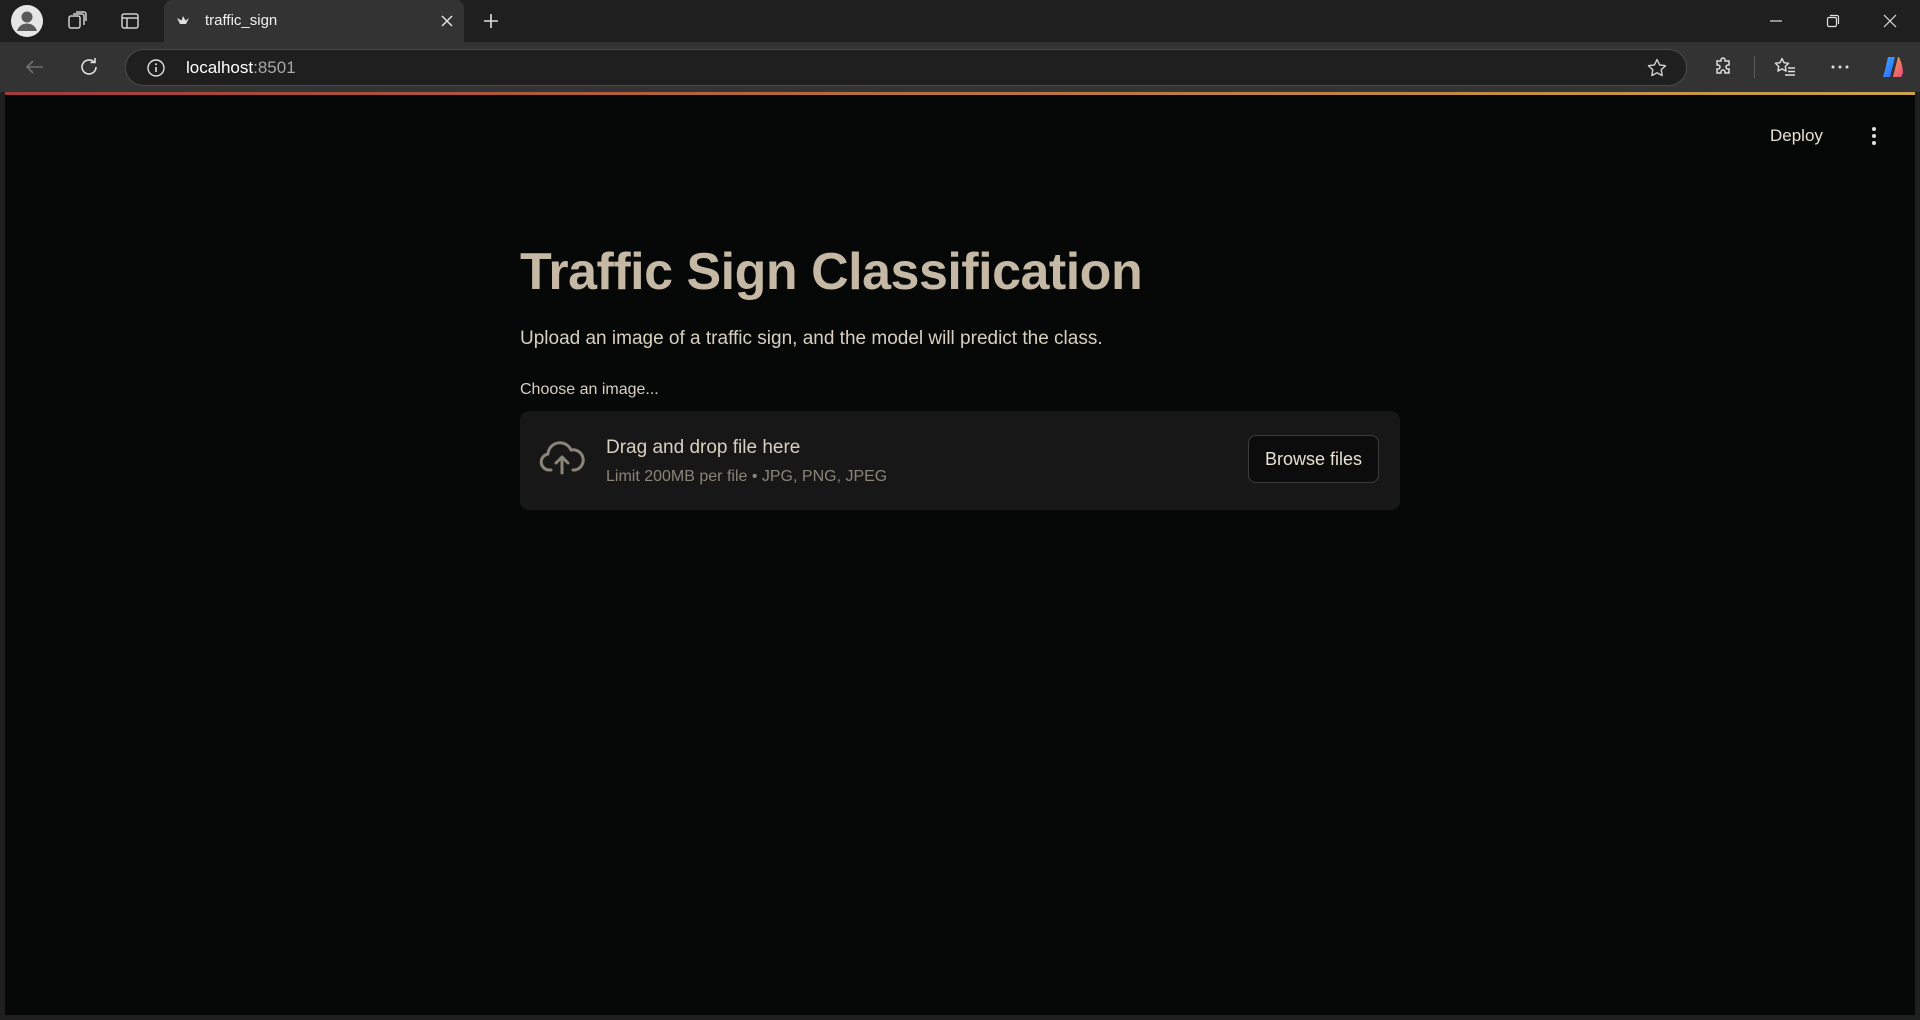  Describe the element at coordinates (1833, 21) in the screenshot. I see `restore-icon` at that location.